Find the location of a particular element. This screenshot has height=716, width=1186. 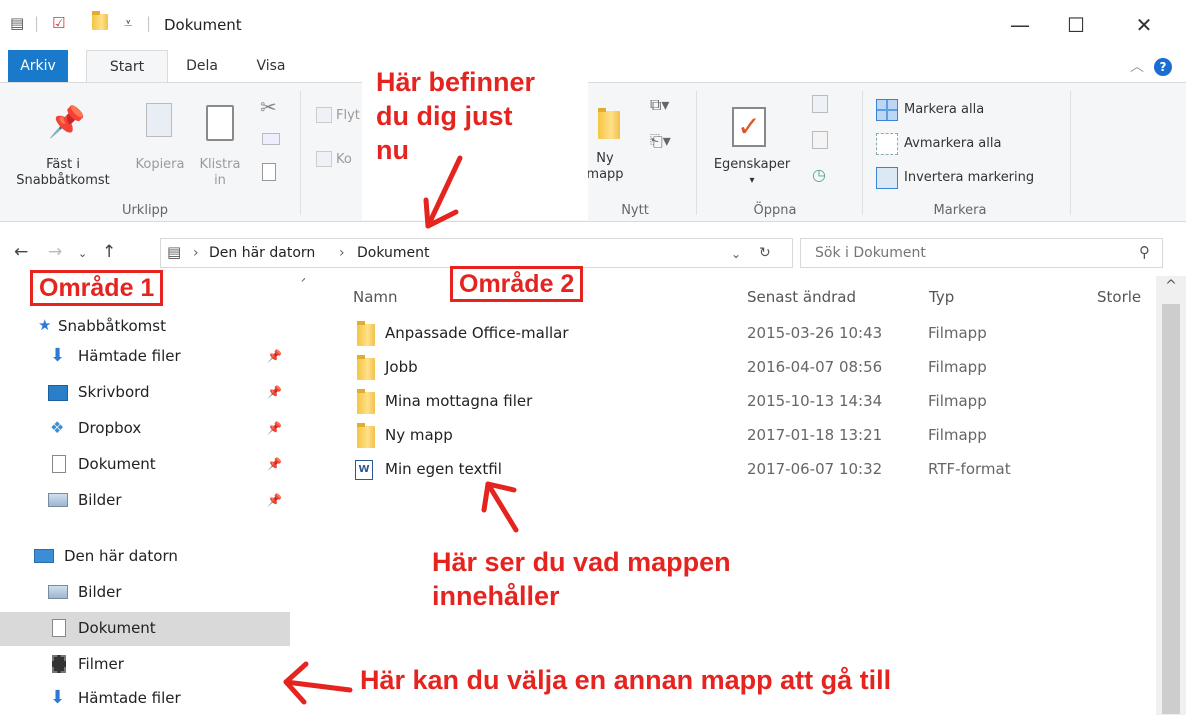

edit-icon is located at coordinates (820, 140).